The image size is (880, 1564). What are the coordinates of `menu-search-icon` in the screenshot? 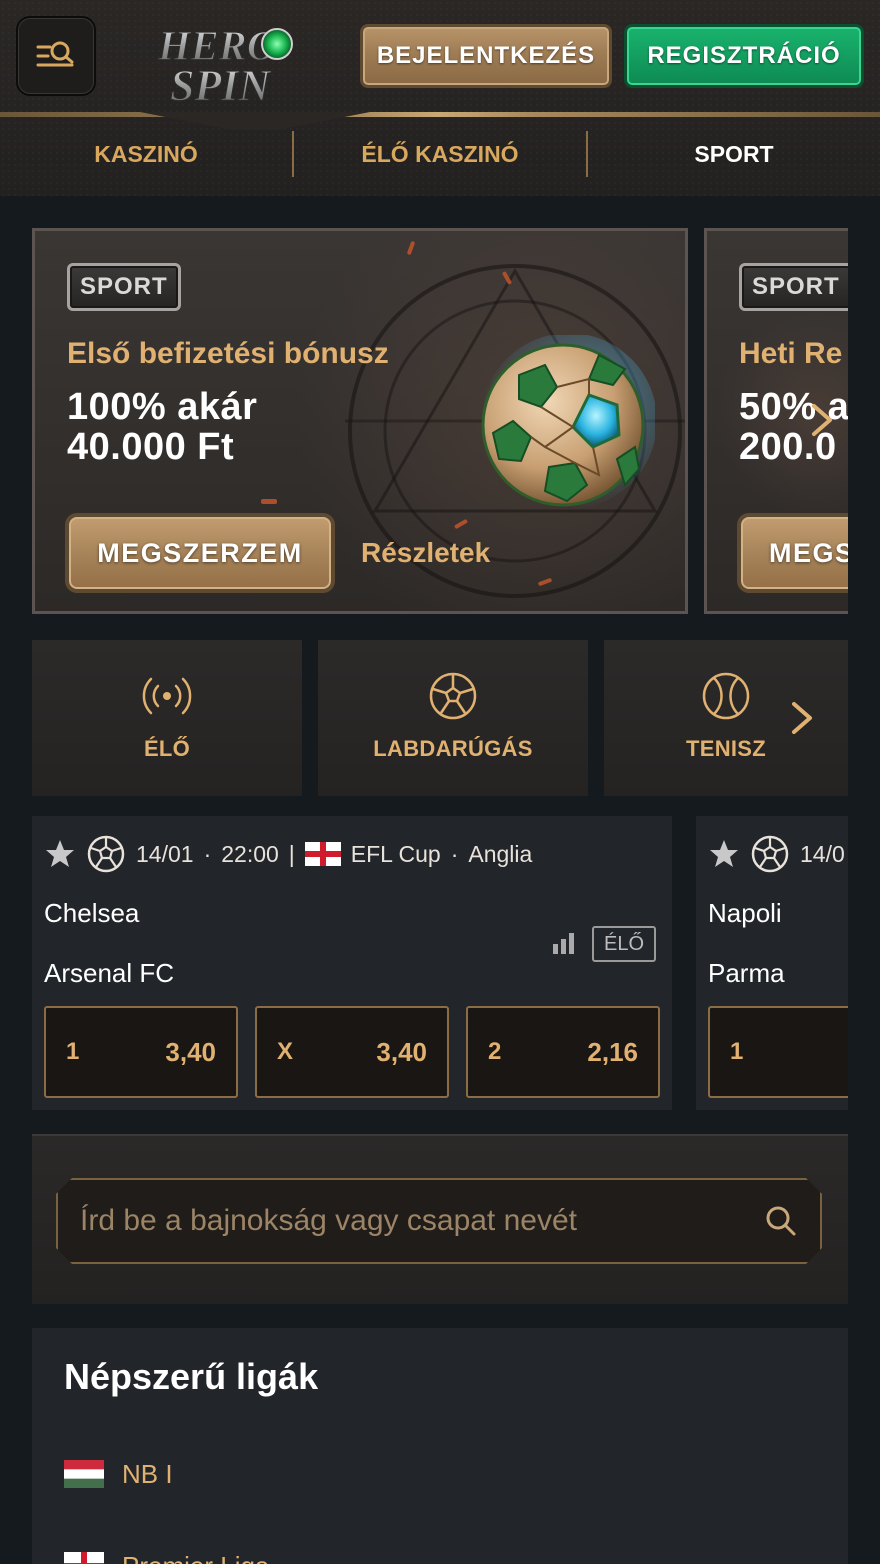 It's located at (55, 54).